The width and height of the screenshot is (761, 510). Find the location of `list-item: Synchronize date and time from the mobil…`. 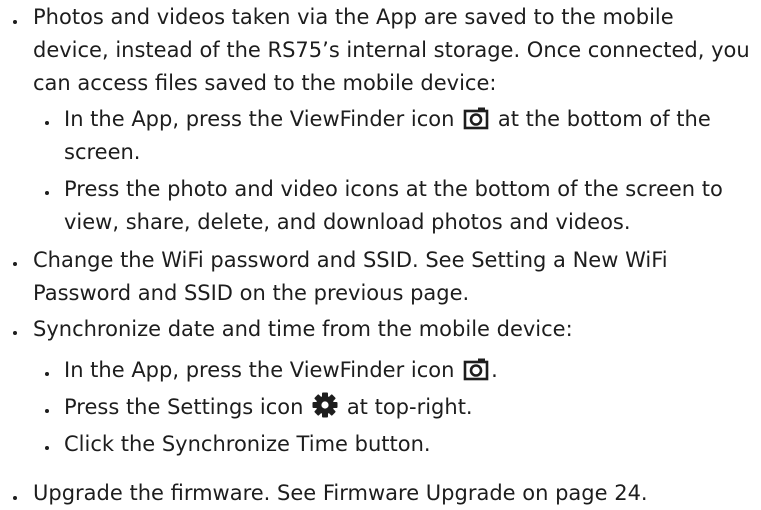

list-item: Synchronize date and time from the mobil… is located at coordinates (393, 329).